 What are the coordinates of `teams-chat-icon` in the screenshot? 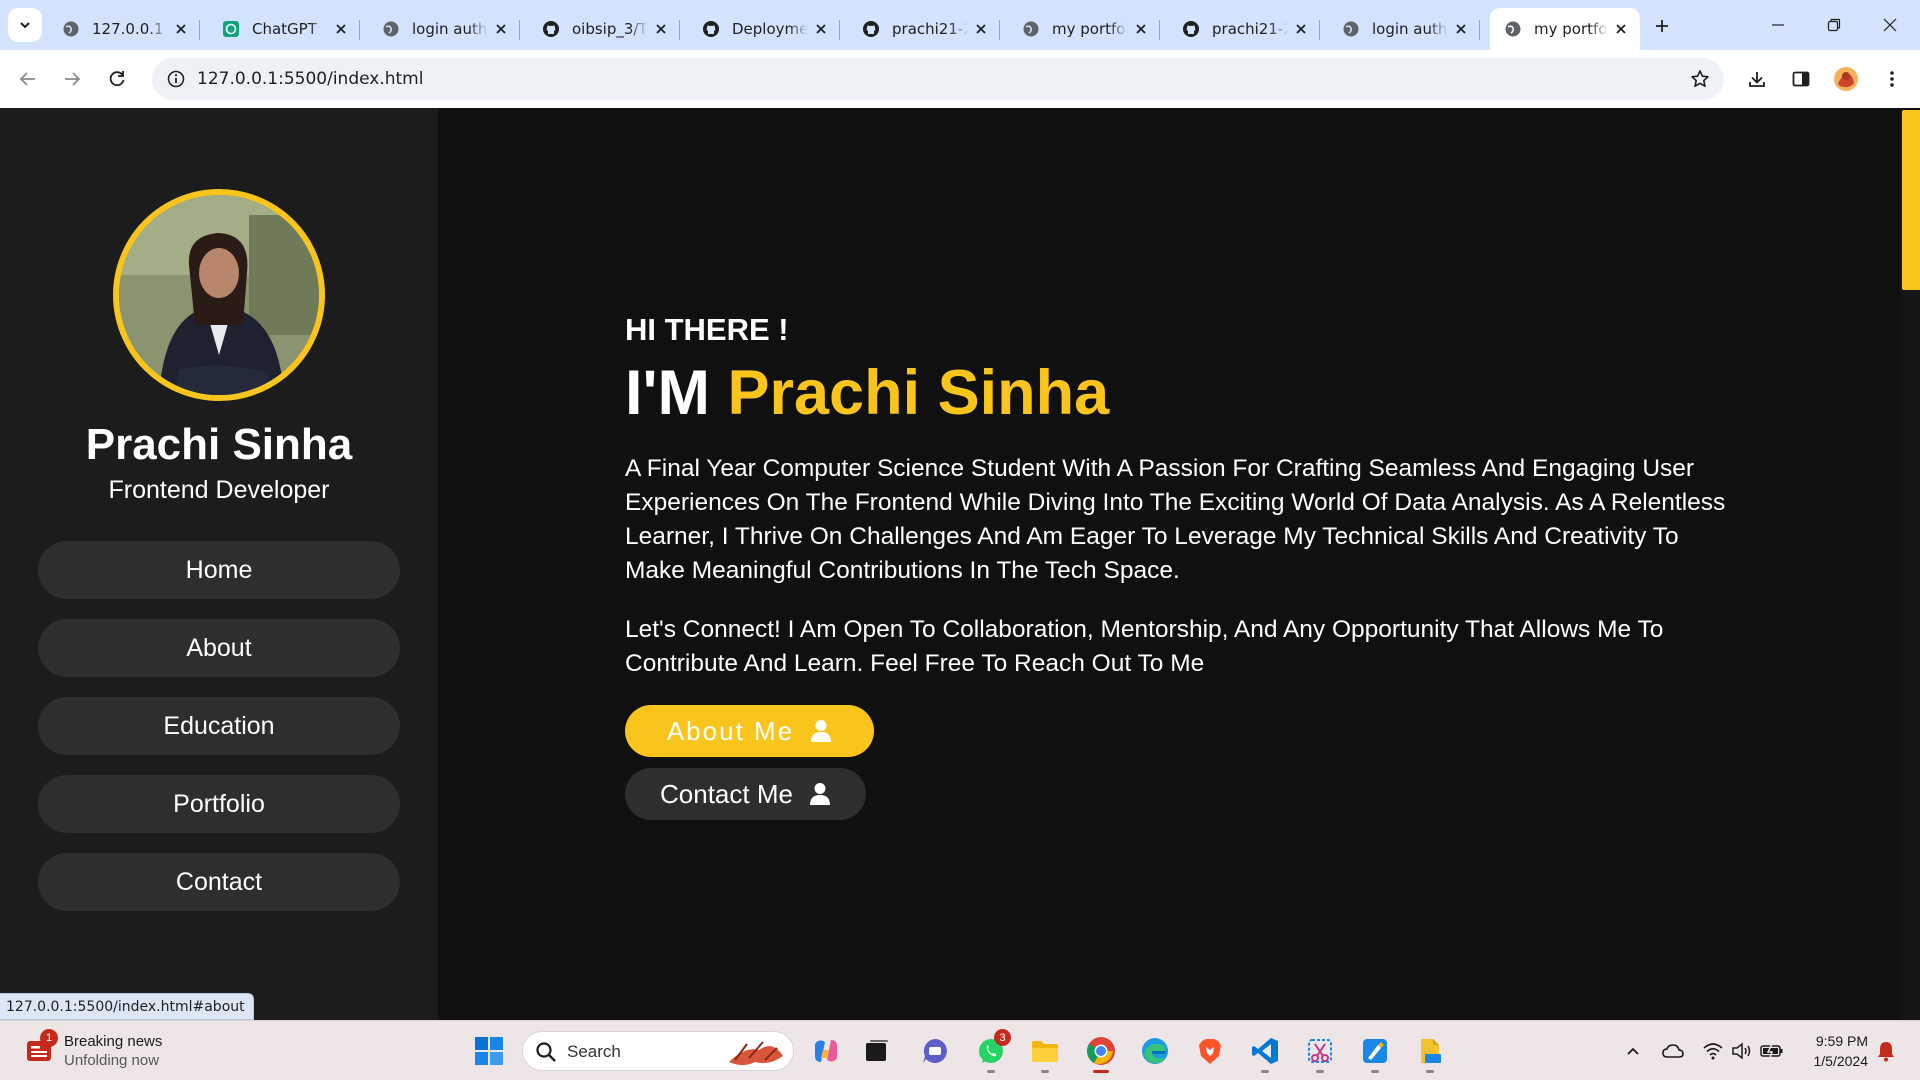 It's located at (935, 1051).